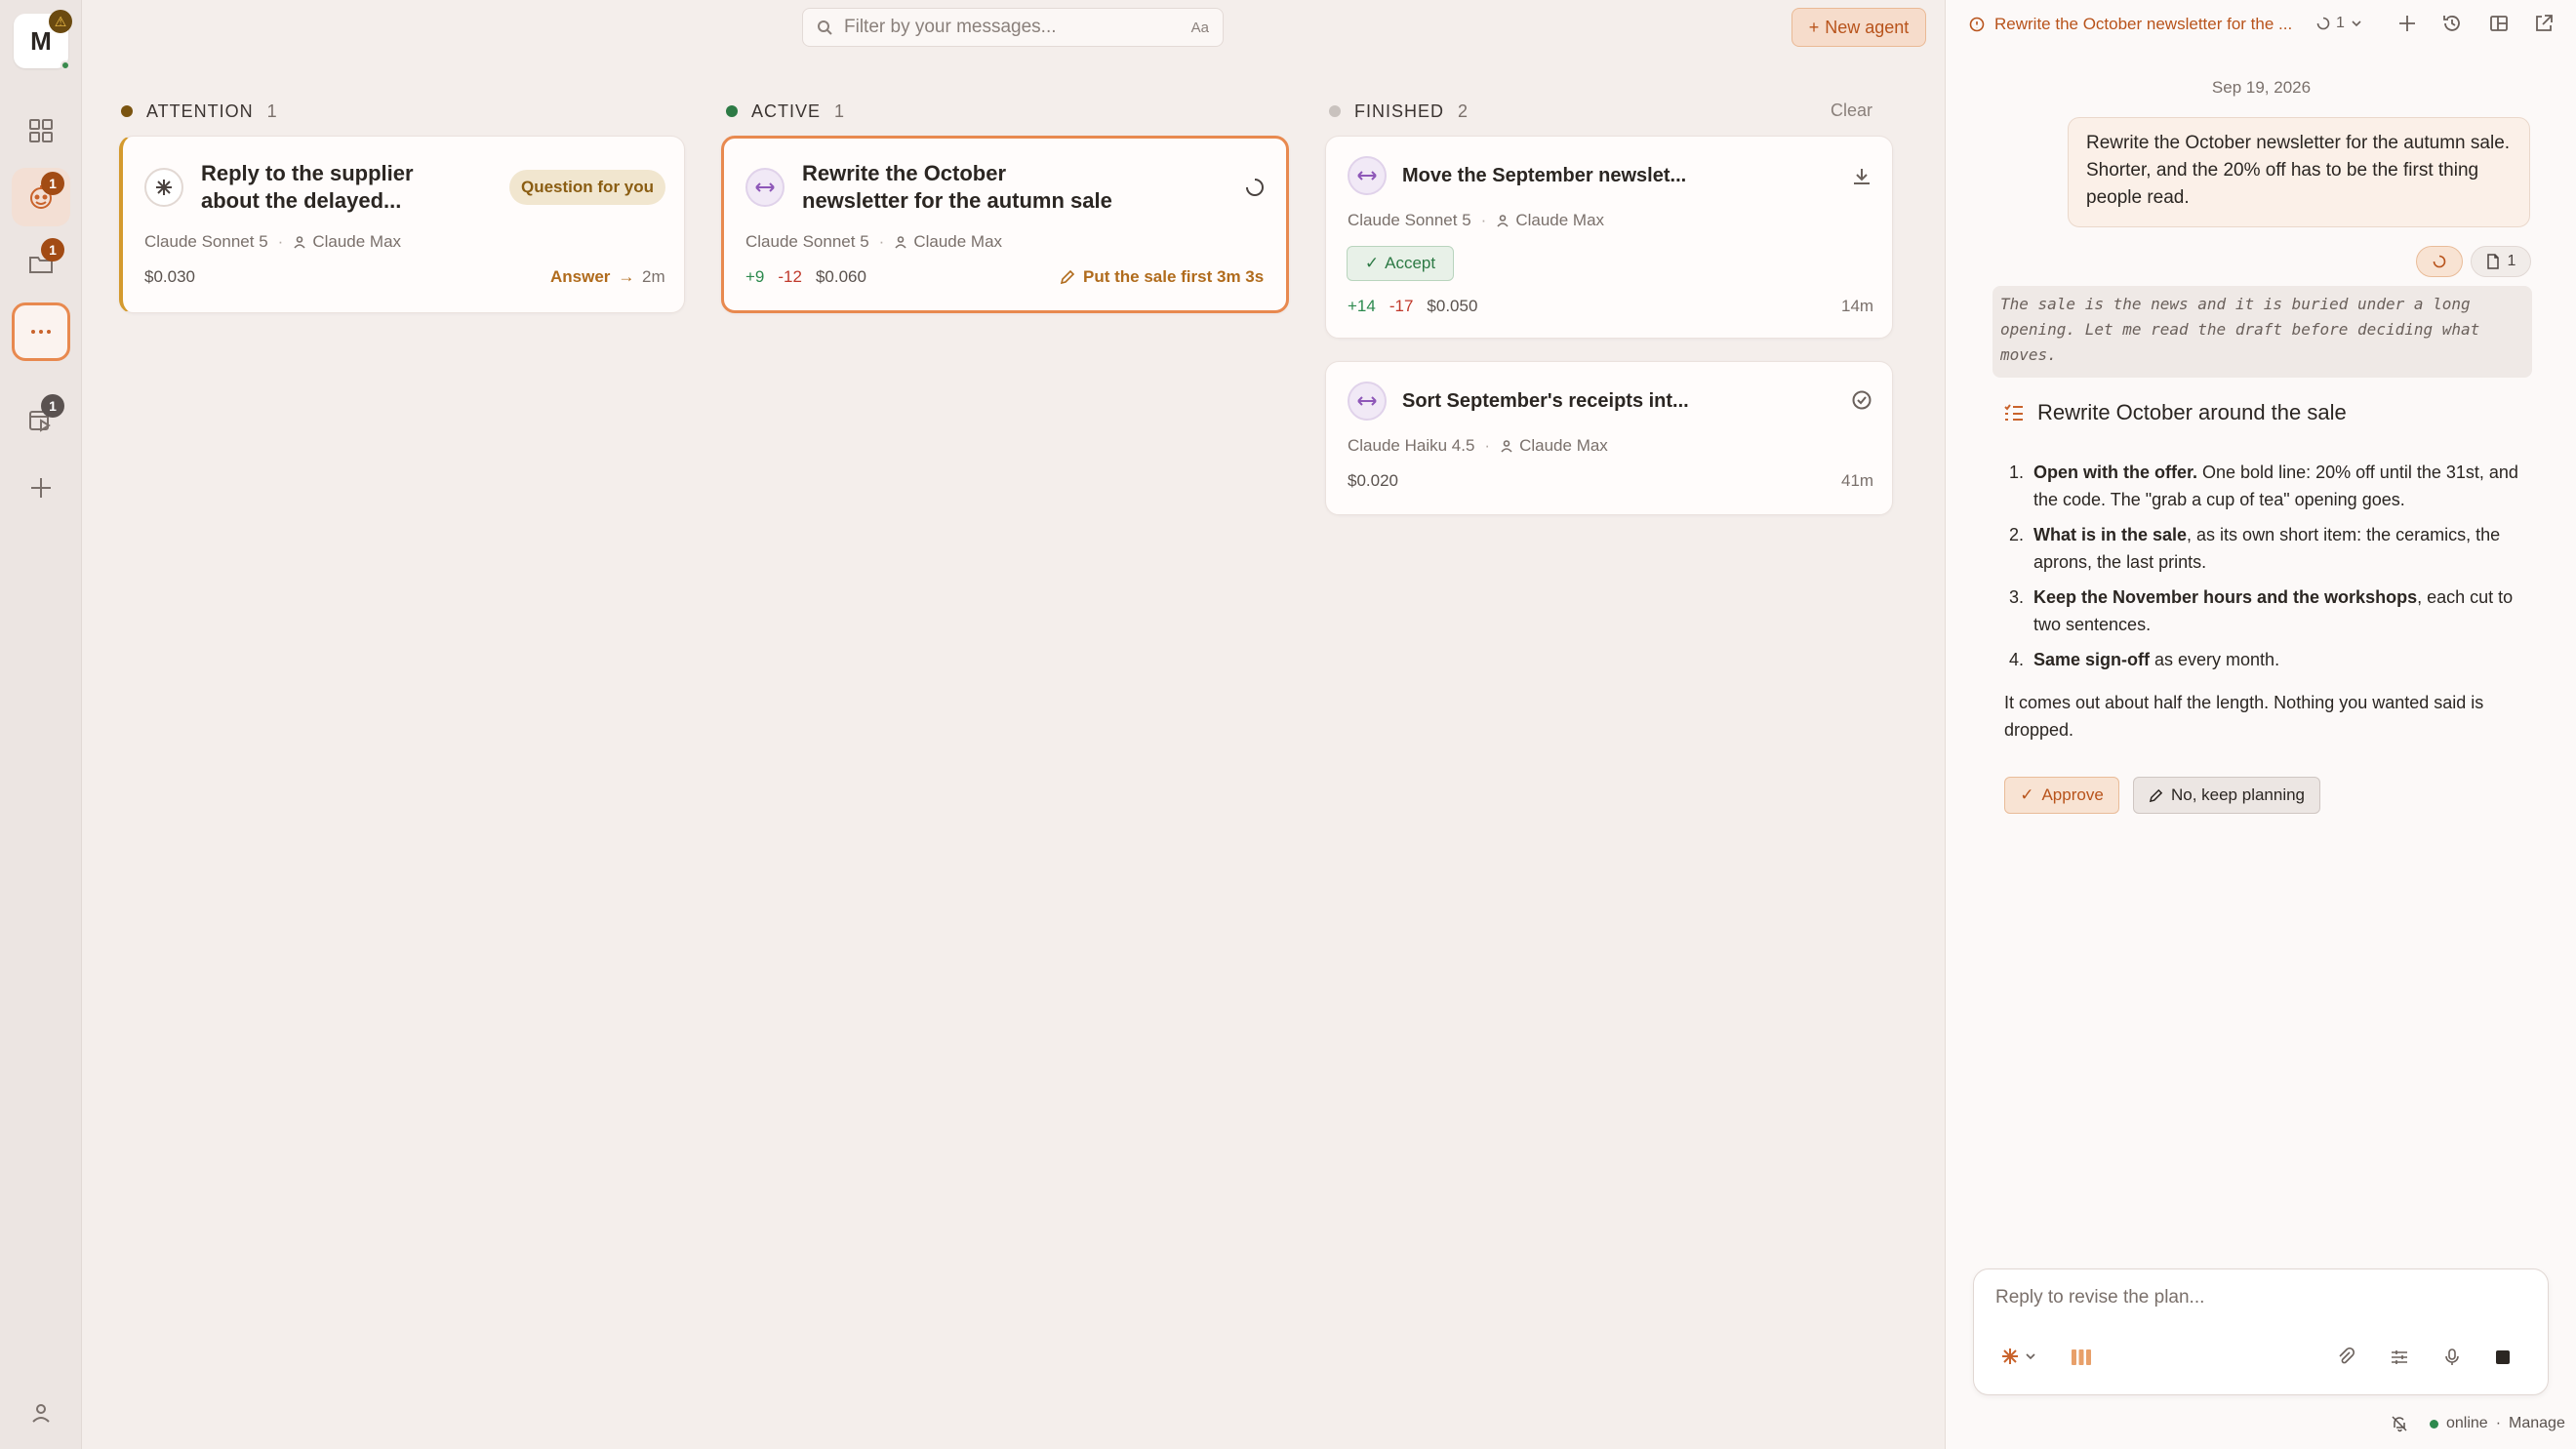 This screenshot has height=1449, width=2576. Describe the element at coordinates (199, 111) in the screenshot. I see `attention-column-header: ATTENTION 1` at that location.